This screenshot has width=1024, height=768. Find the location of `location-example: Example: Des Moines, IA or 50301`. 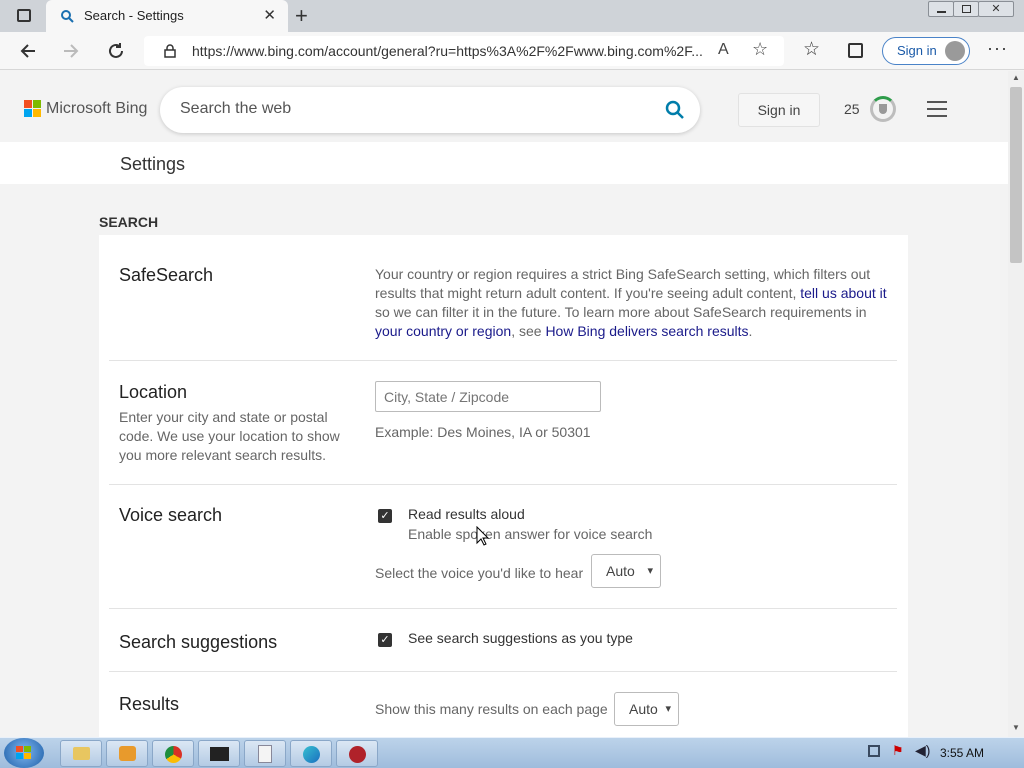

location-example: Example: Des Moines, IA or 50301 is located at coordinates (483, 432).